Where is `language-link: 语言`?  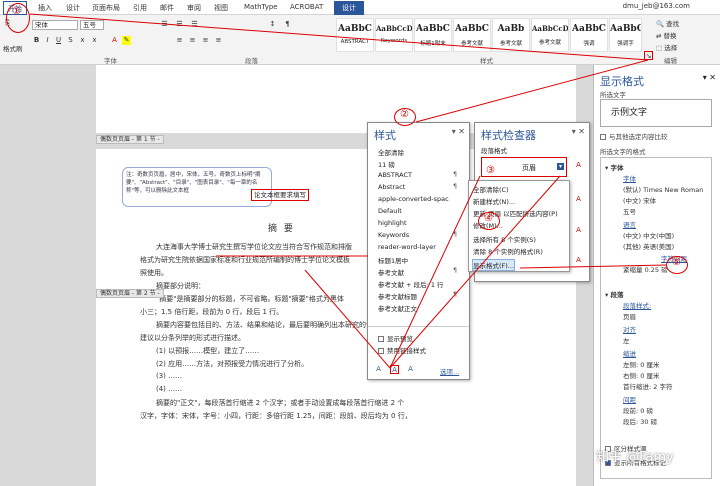 language-link: 语言 is located at coordinates (629, 224).